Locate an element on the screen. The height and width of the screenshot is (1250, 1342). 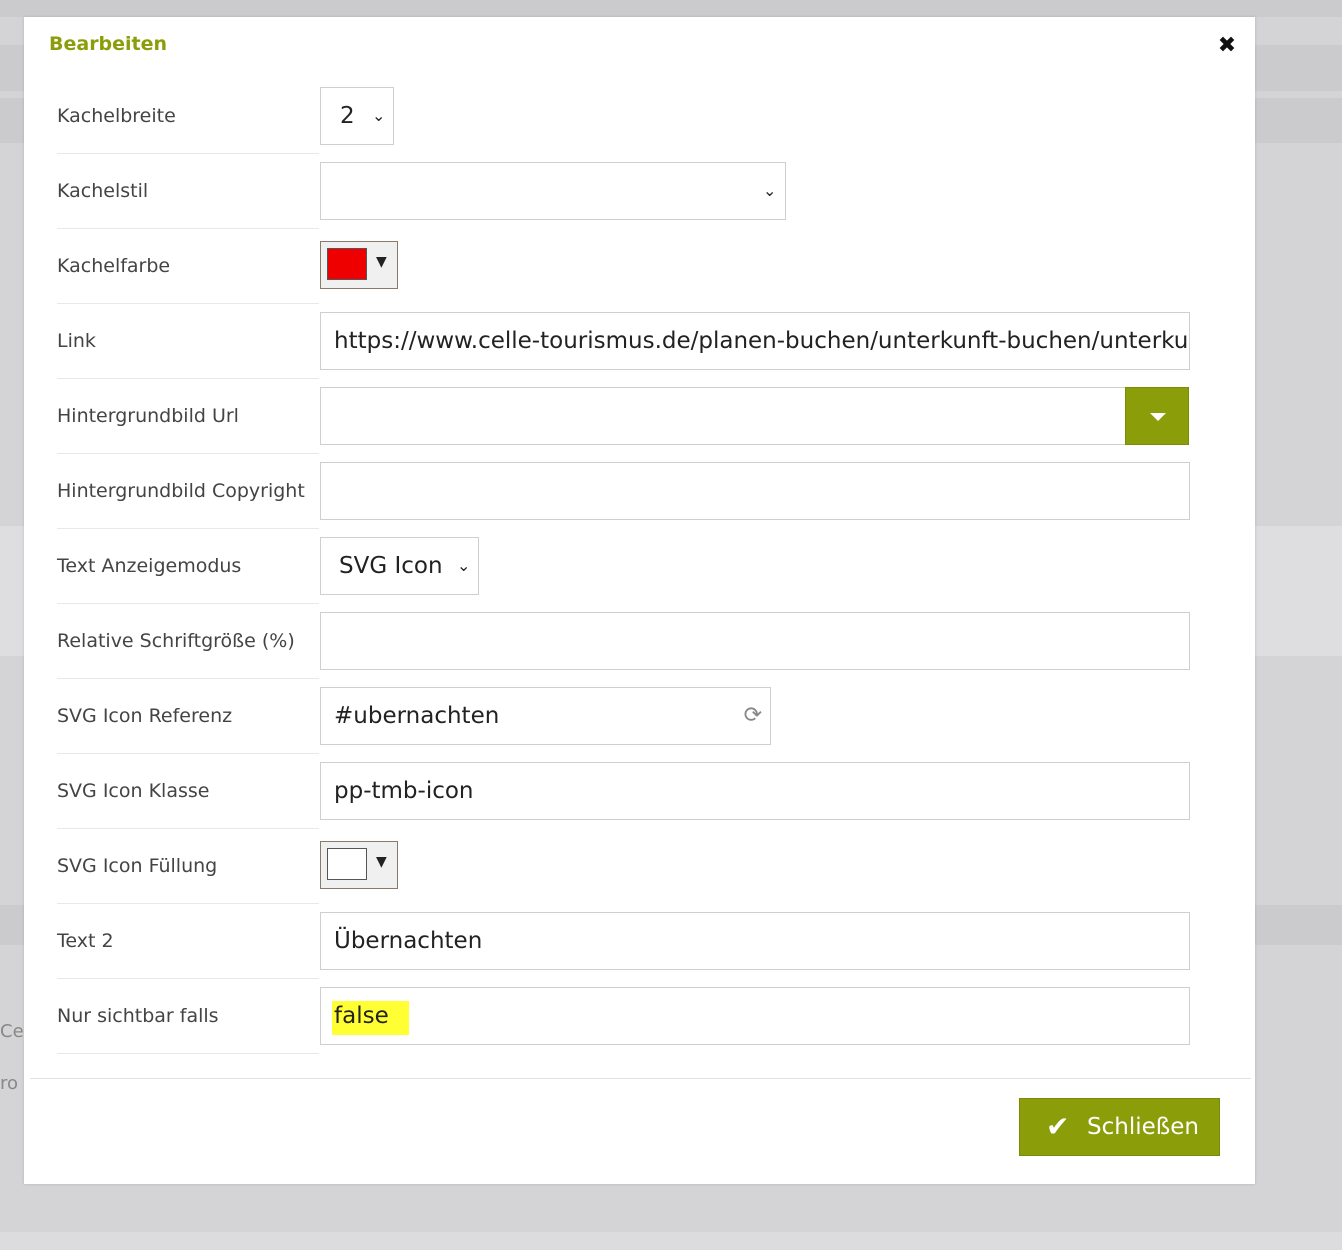
row-svg-icon-fuellung: SVG Icon Füllung ▼ is located at coordinates (624, 866).